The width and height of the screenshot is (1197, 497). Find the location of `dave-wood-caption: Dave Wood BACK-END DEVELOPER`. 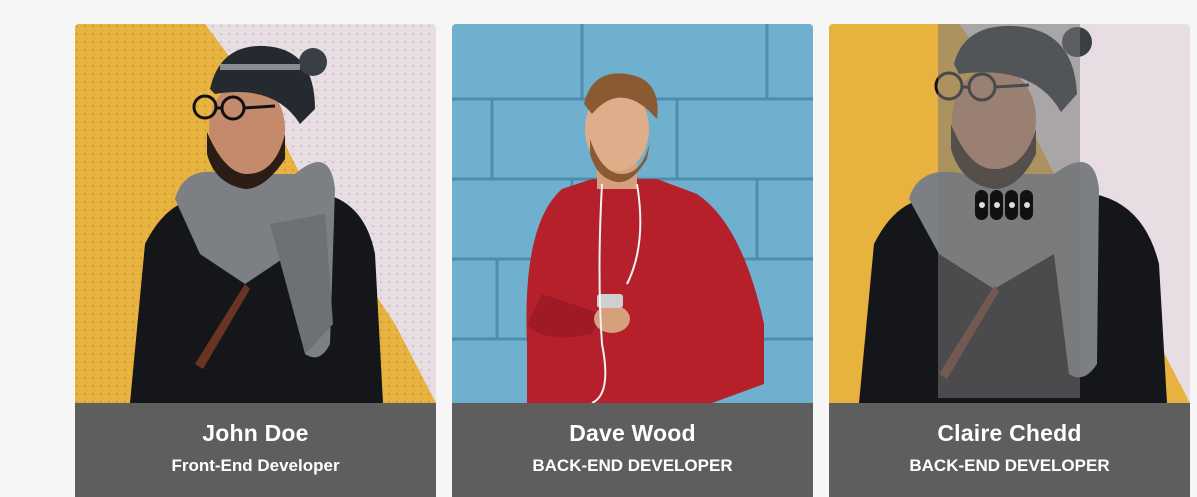

dave-wood-caption: Dave Wood BACK-END DEVELOPER is located at coordinates (632, 450).